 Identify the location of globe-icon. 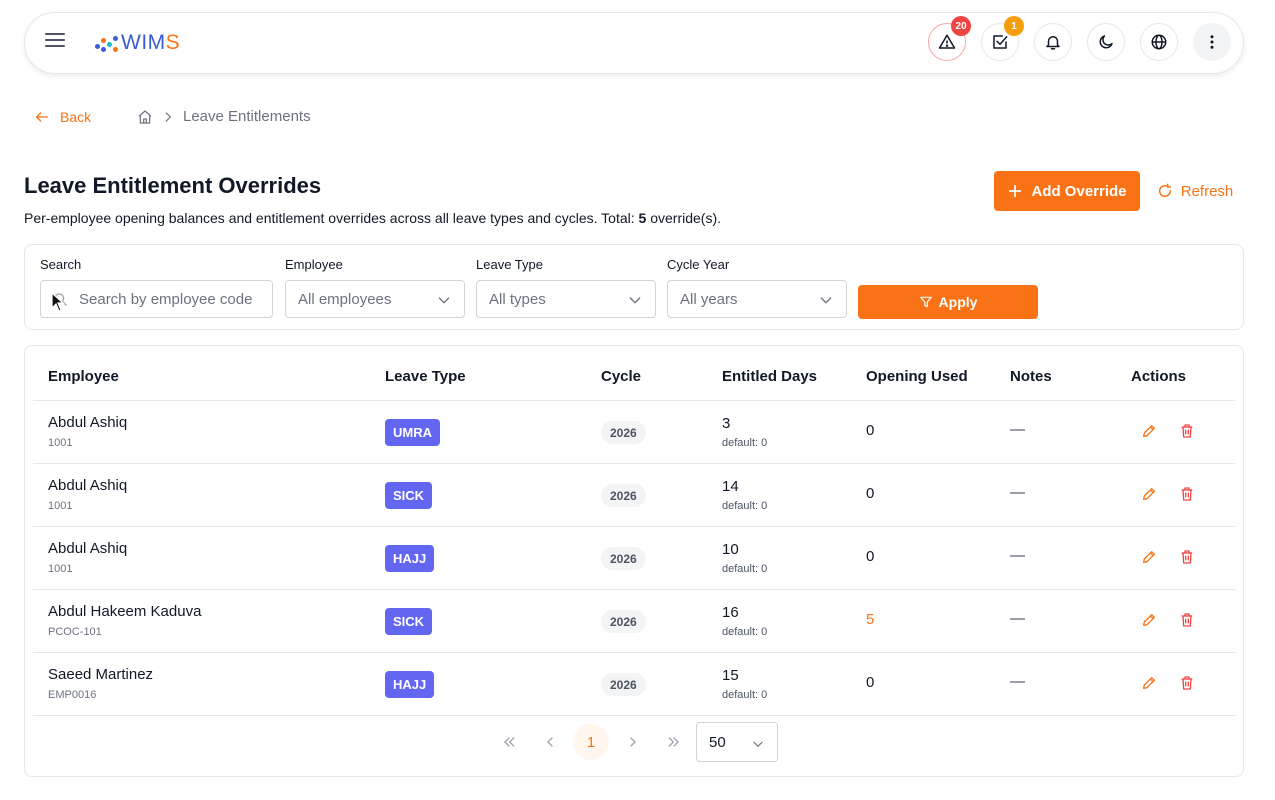
(1159, 42).